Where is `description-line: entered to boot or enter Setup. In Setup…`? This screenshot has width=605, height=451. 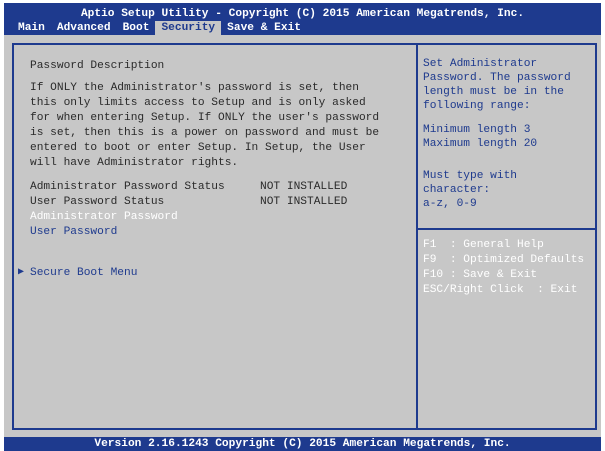
description-line: entered to boot or enter Setup. In Setup… is located at coordinates (198, 148).